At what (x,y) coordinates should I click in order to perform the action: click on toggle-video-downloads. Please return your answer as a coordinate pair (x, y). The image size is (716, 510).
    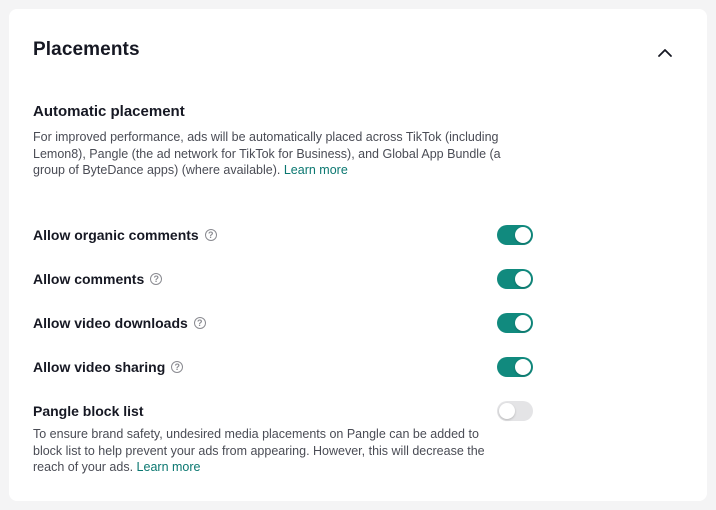
    Looking at the image, I should click on (515, 323).